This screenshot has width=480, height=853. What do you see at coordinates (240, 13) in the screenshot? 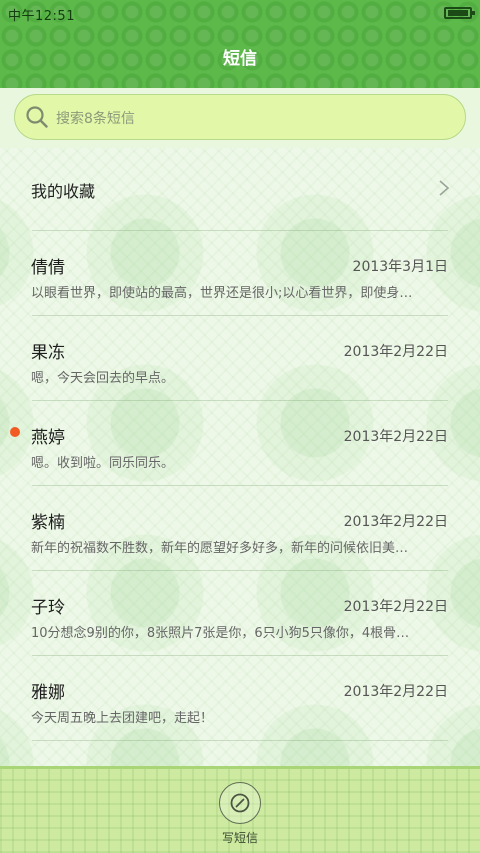
I see `status-bar: 中午12:51` at bounding box center [240, 13].